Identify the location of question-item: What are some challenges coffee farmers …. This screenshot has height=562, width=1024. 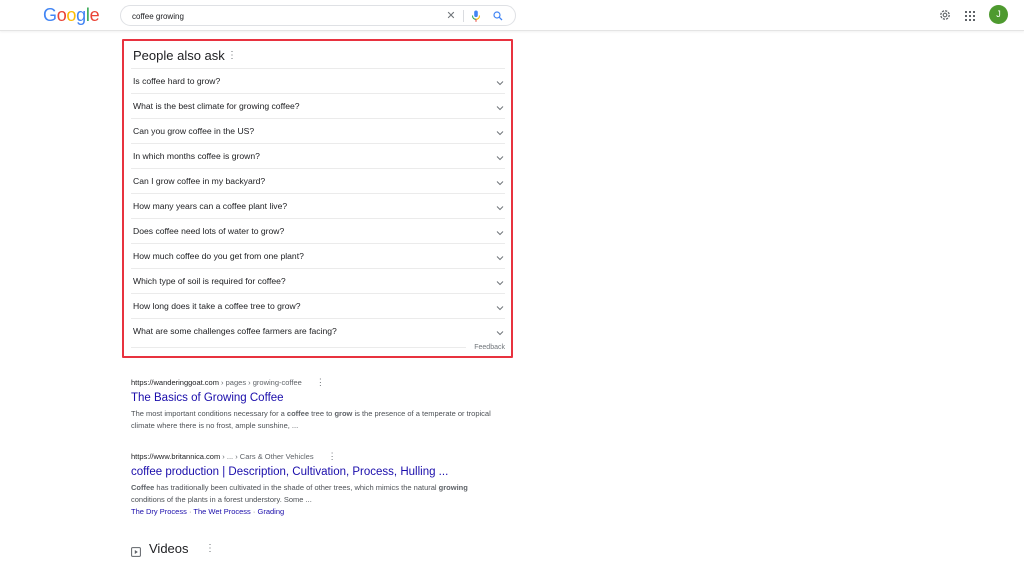
(318, 330).